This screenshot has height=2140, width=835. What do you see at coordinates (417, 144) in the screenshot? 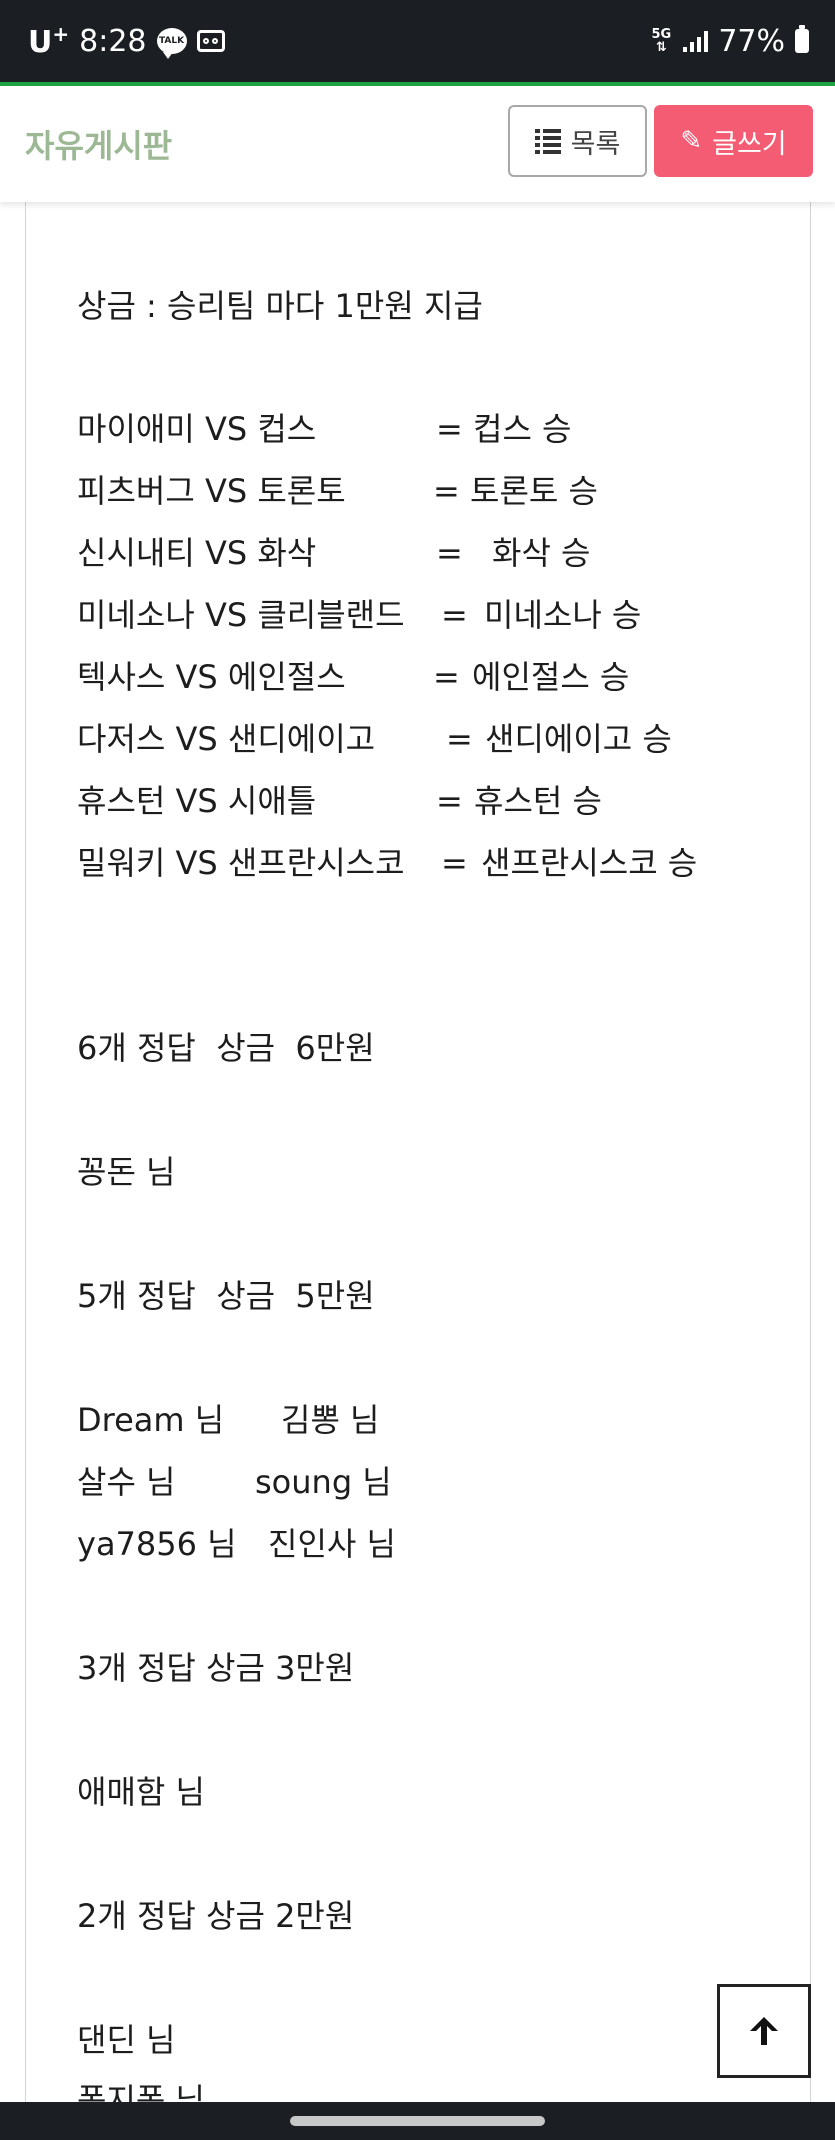
I see `board-header: 자유게시판 목록 ✎ 글쓰기` at bounding box center [417, 144].